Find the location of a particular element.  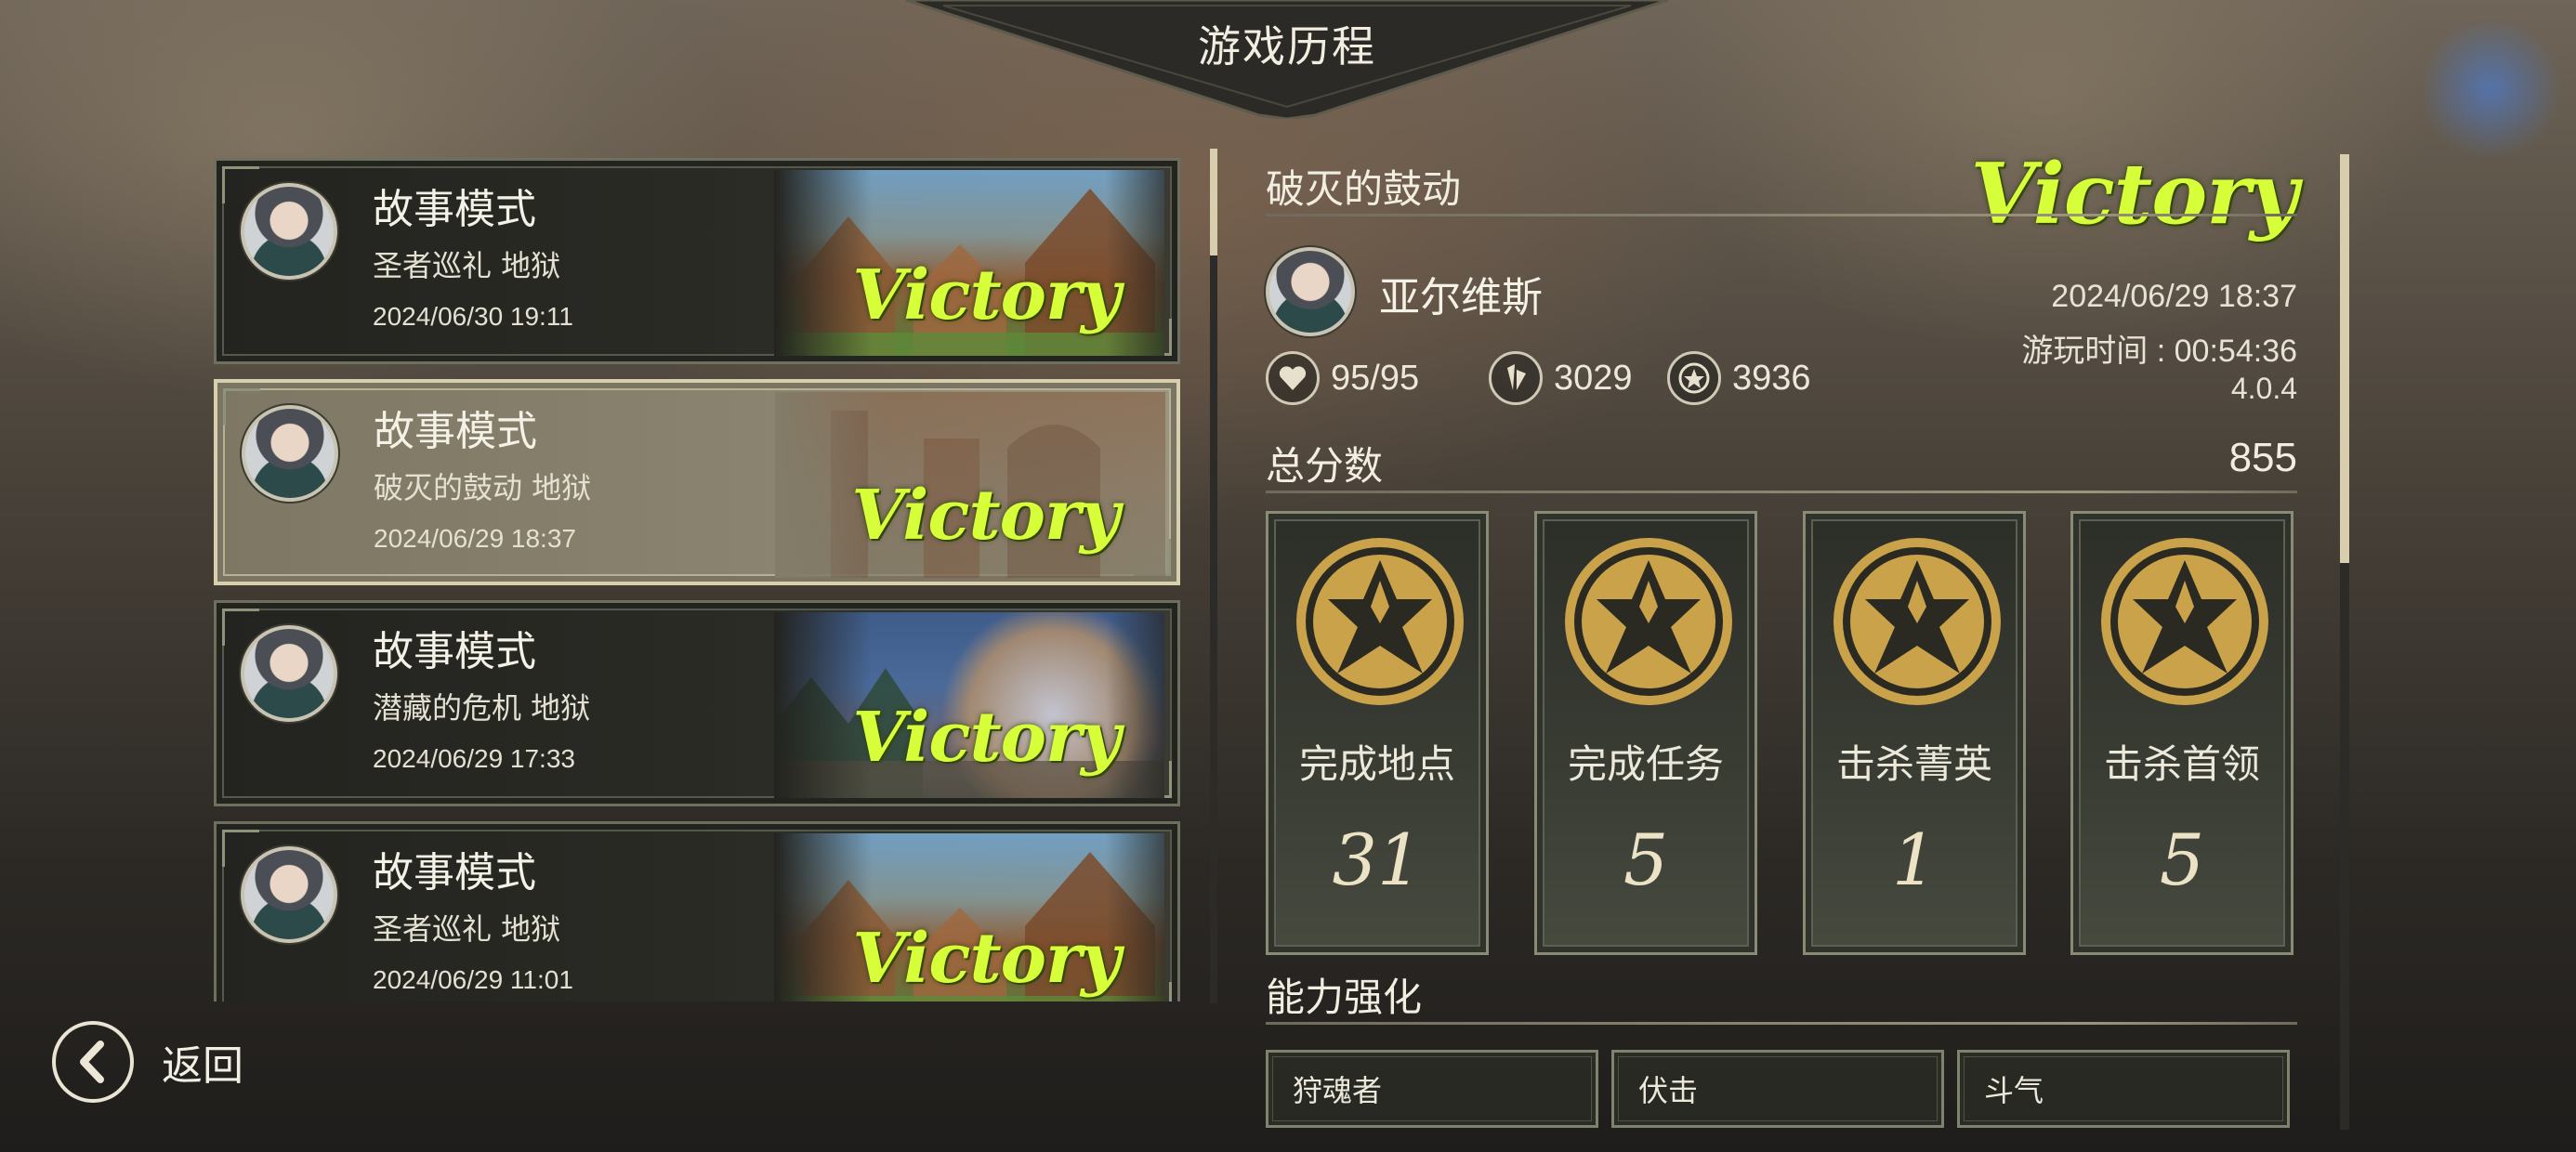

achievement-value: 1 is located at coordinates (1914, 859).